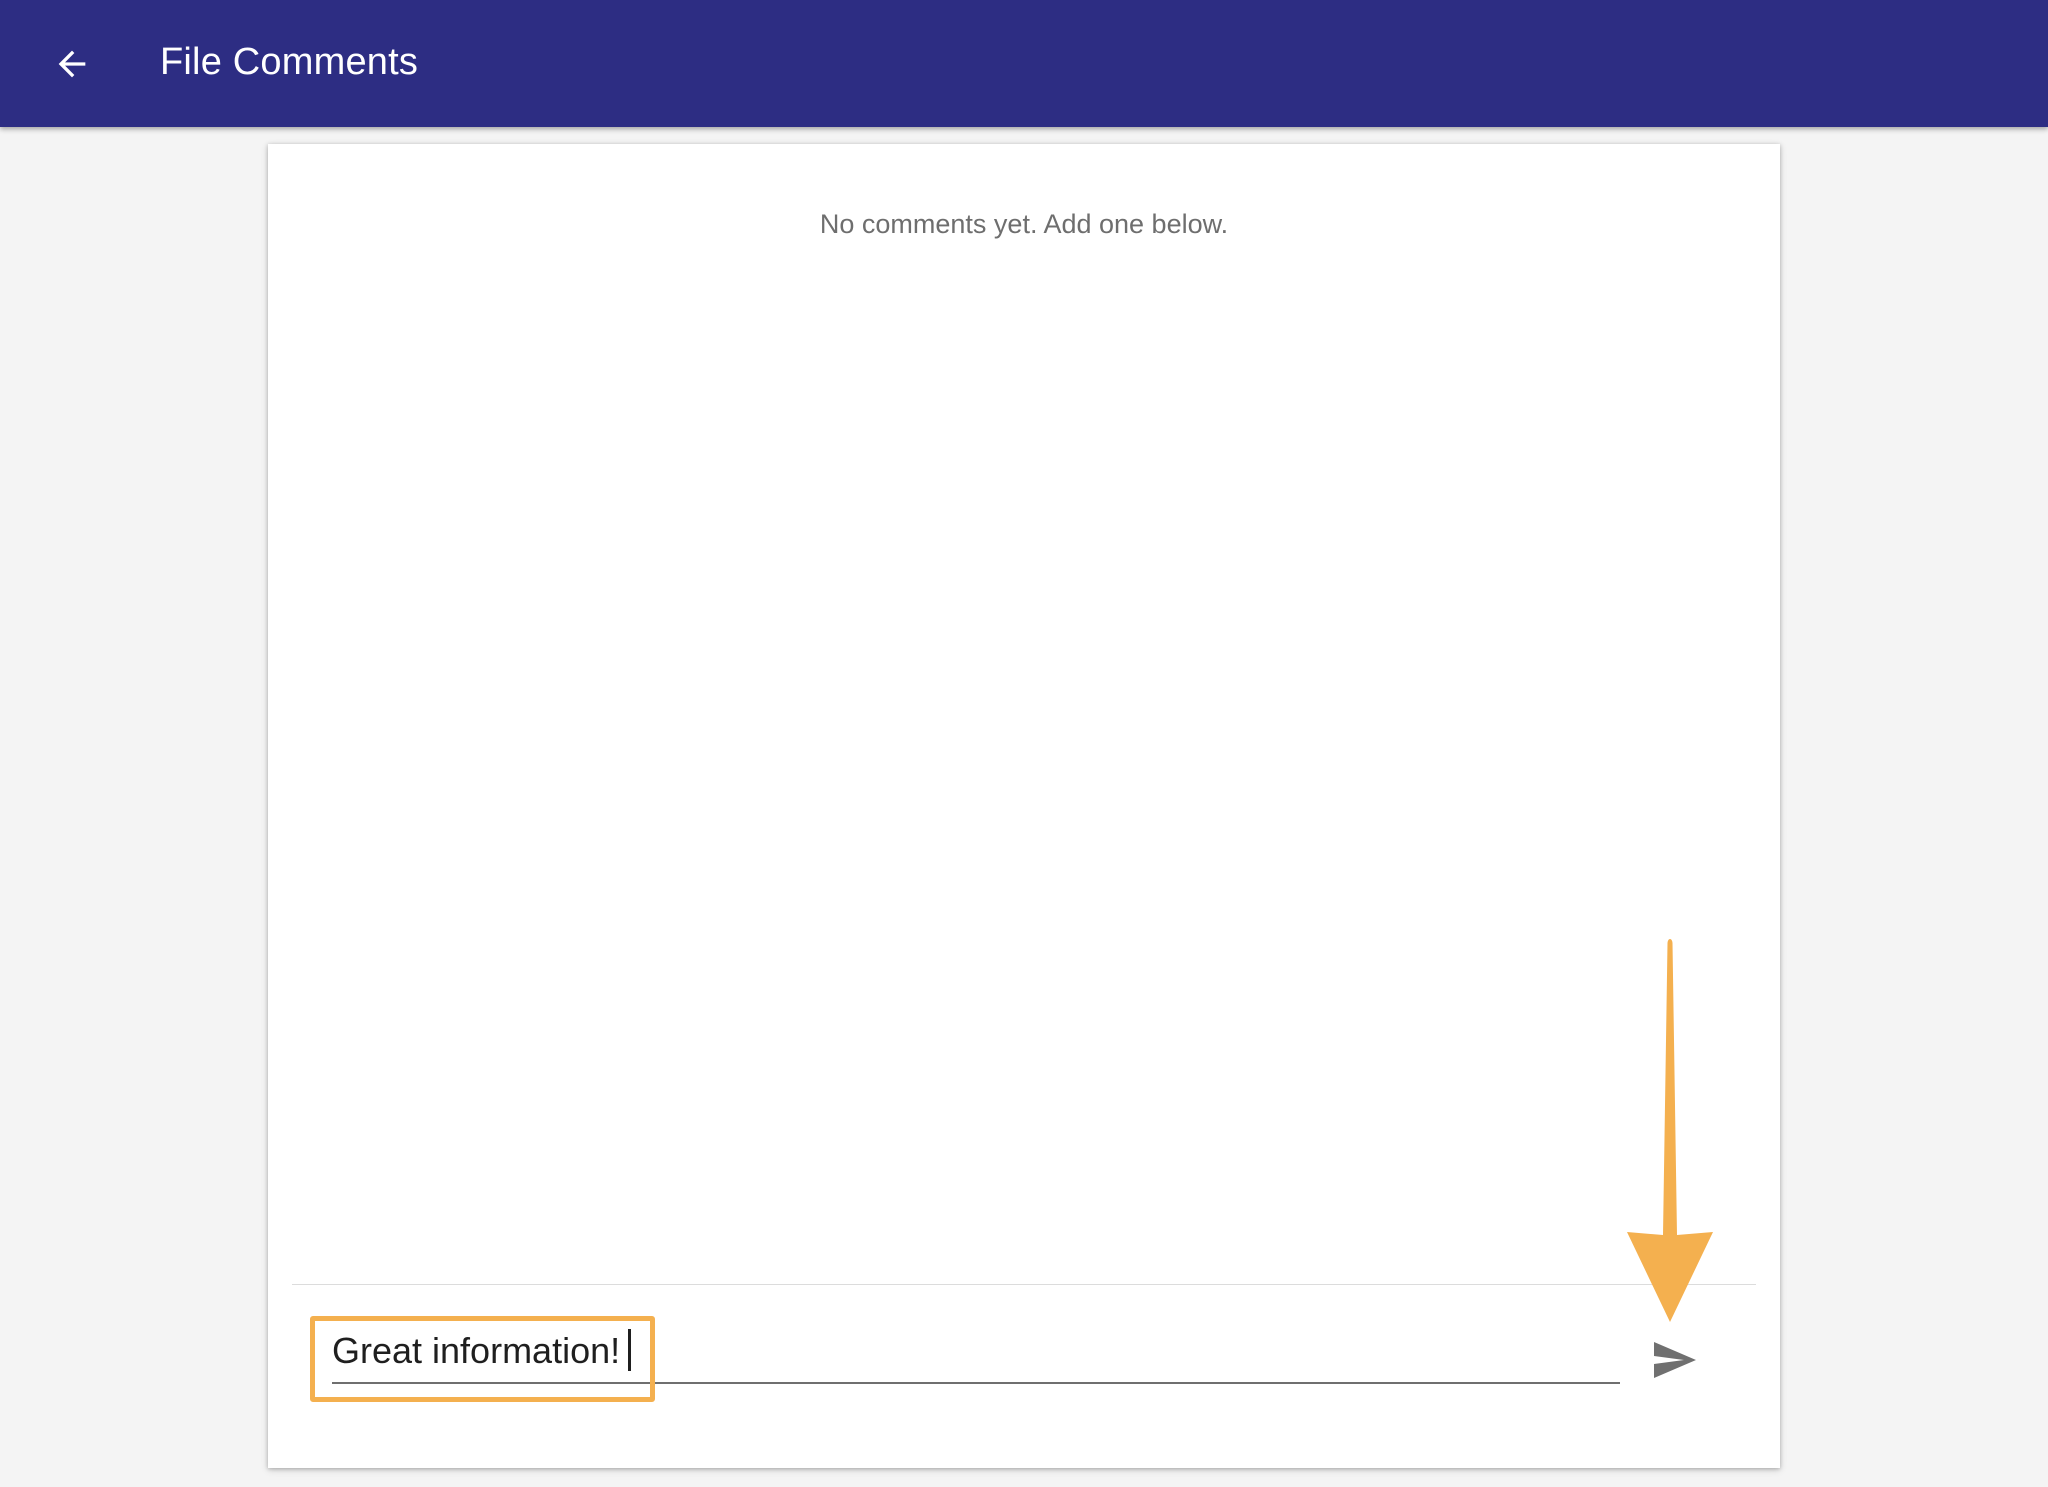 Image resolution: width=2048 pixels, height=1487 pixels. I want to click on text-caret, so click(630, 1350).